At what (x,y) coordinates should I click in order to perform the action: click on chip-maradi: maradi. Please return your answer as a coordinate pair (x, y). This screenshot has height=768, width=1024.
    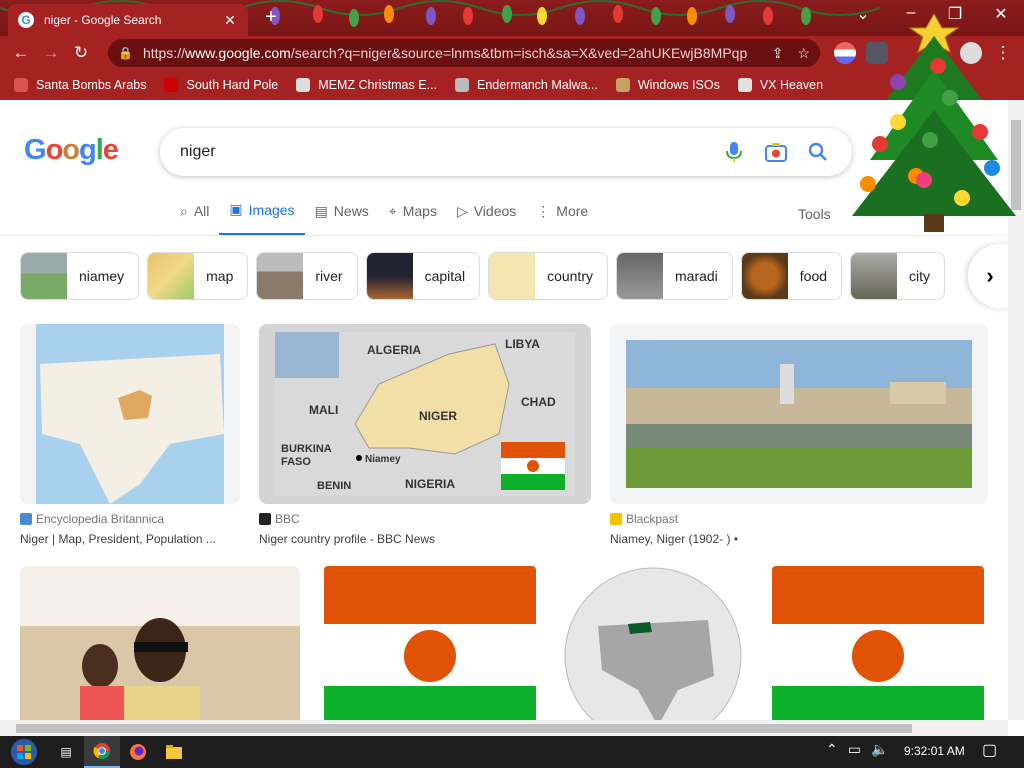
    Looking at the image, I should click on (674, 276).